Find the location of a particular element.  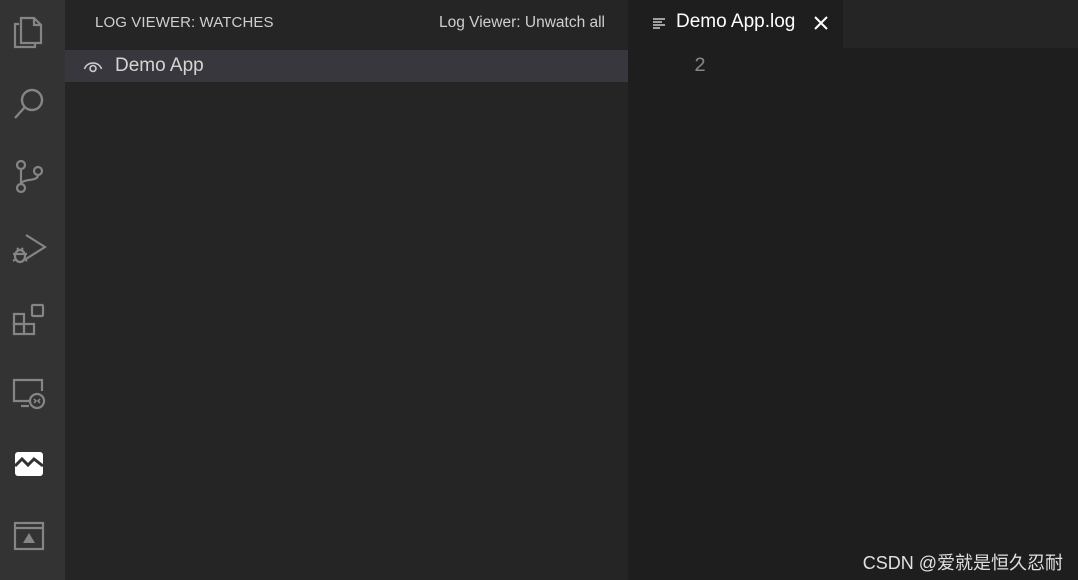

tab-demo-app-log: Demo App.log is located at coordinates (735, 24).